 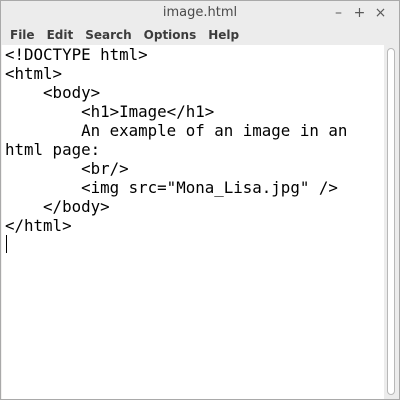 What do you see at coordinates (22, 35) in the screenshot?
I see `menu-file: File` at bounding box center [22, 35].